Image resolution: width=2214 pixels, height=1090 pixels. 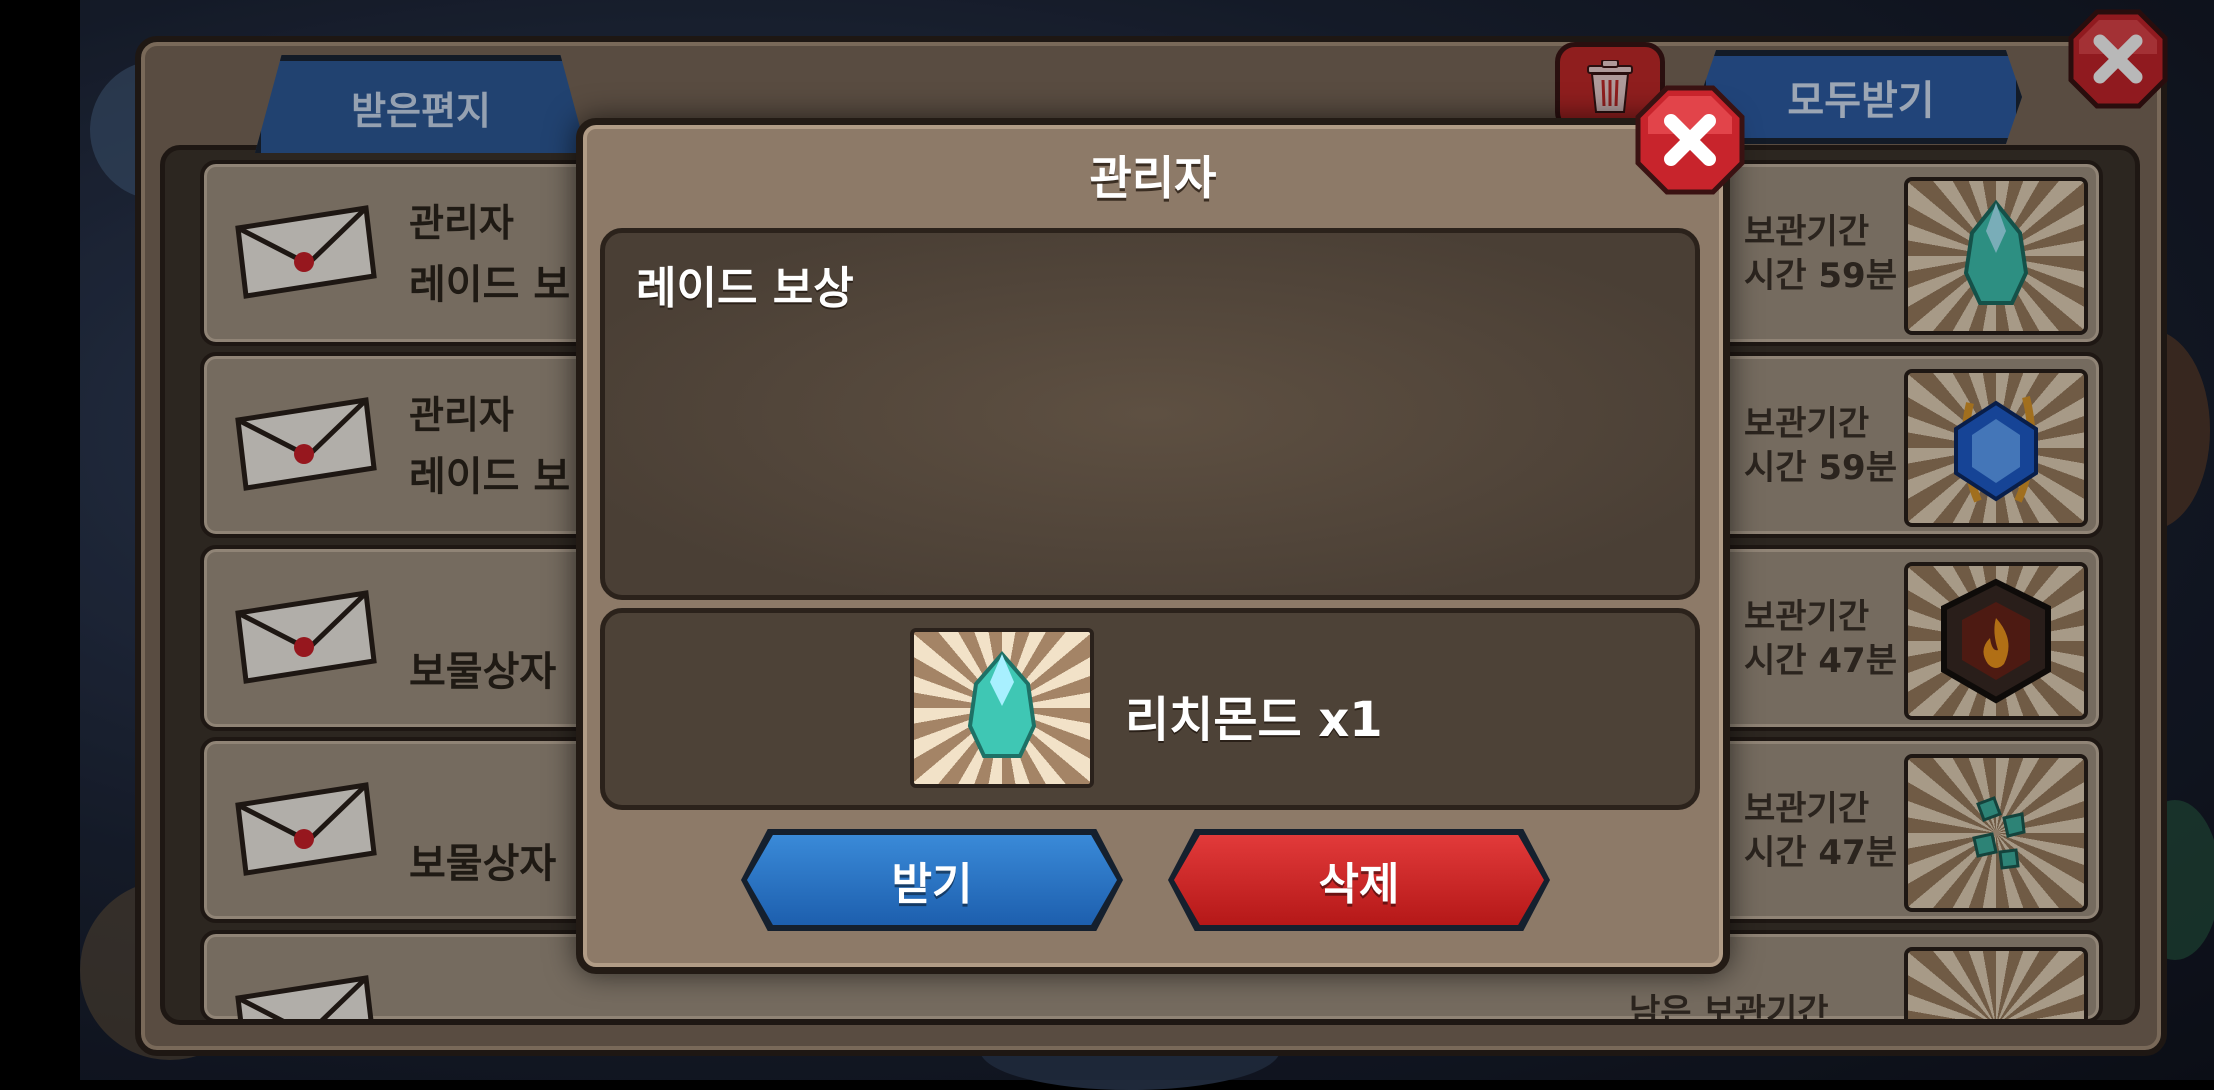 I want to click on receive-button: 받기, so click(x=932, y=880).